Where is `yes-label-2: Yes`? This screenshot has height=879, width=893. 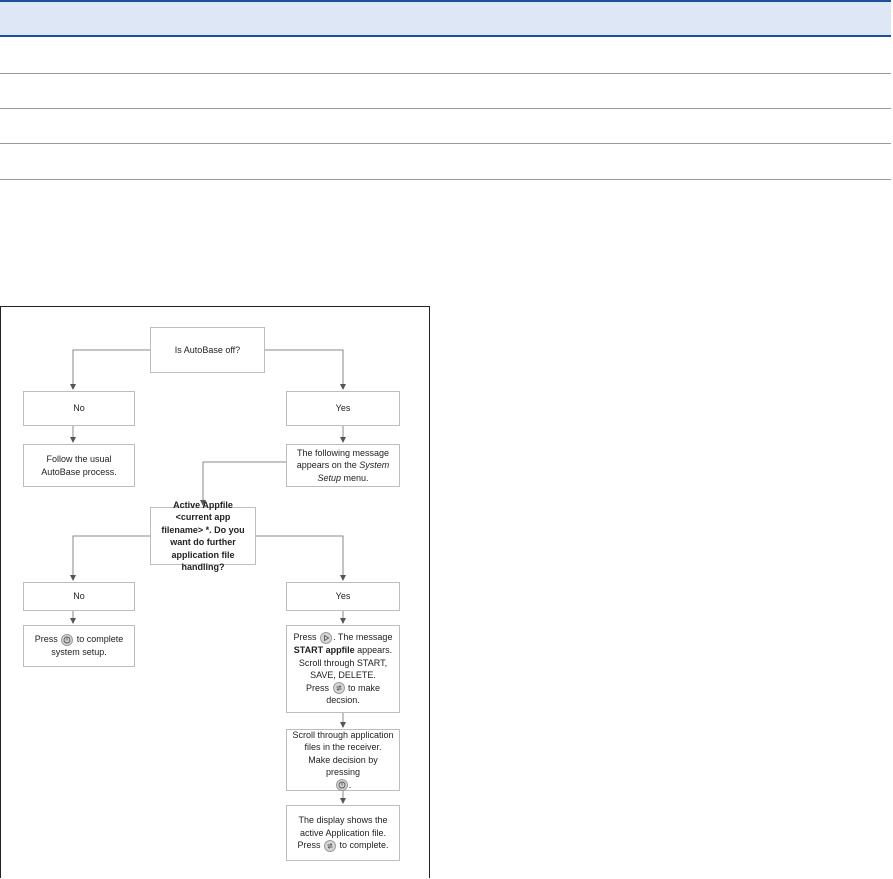 yes-label-2: Yes is located at coordinates (343, 596).